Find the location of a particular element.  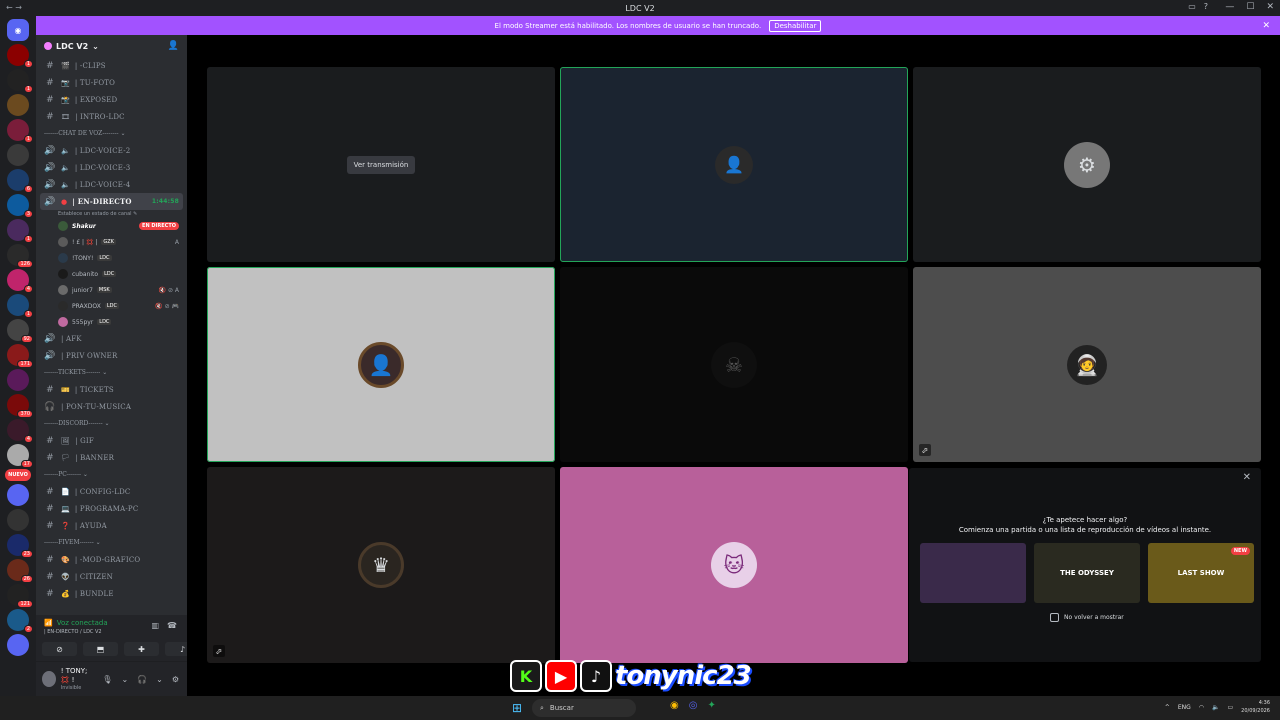

channel-item: # 🎬 | -CLIPS is located at coordinates (111, 65).